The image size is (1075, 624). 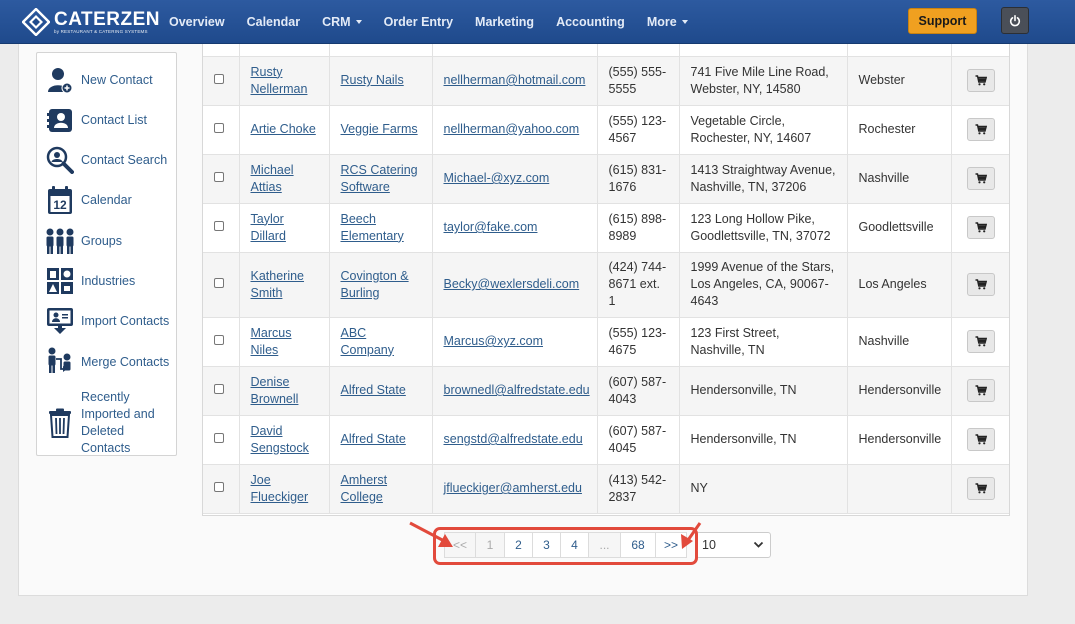 What do you see at coordinates (110, 362) in the screenshot?
I see `sidebar-item-merge-contacts: Merge Contacts` at bounding box center [110, 362].